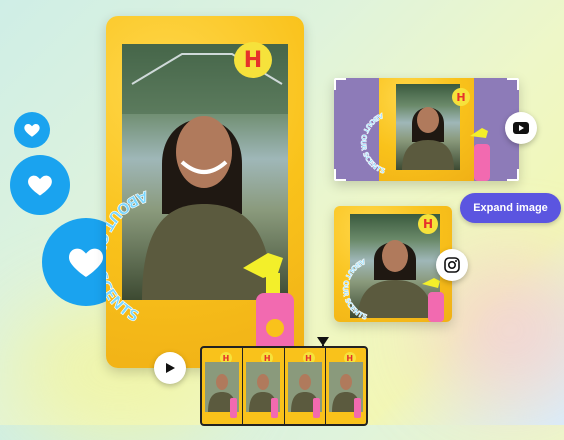 The image size is (564, 440). What do you see at coordinates (340, 175) in the screenshot?
I see `crop-corner-bottom-left` at bounding box center [340, 175].